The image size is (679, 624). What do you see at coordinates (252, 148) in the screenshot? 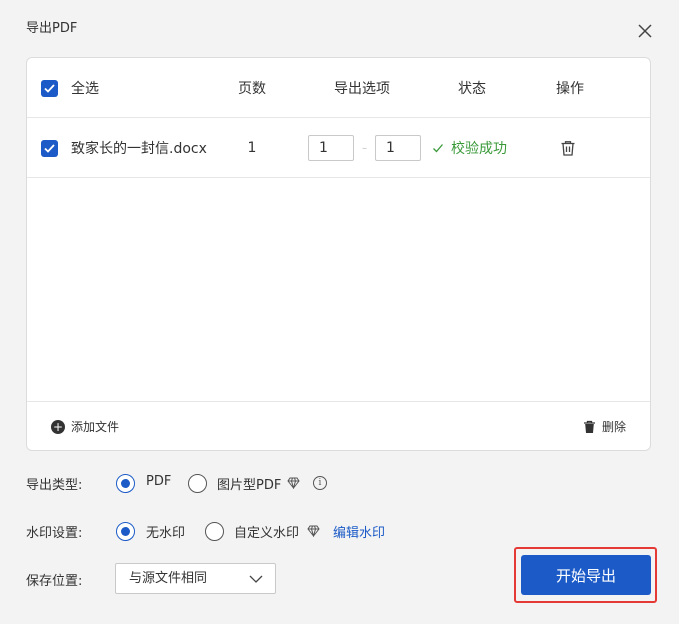
I see `row-pages: 1` at bounding box center [252, 148].